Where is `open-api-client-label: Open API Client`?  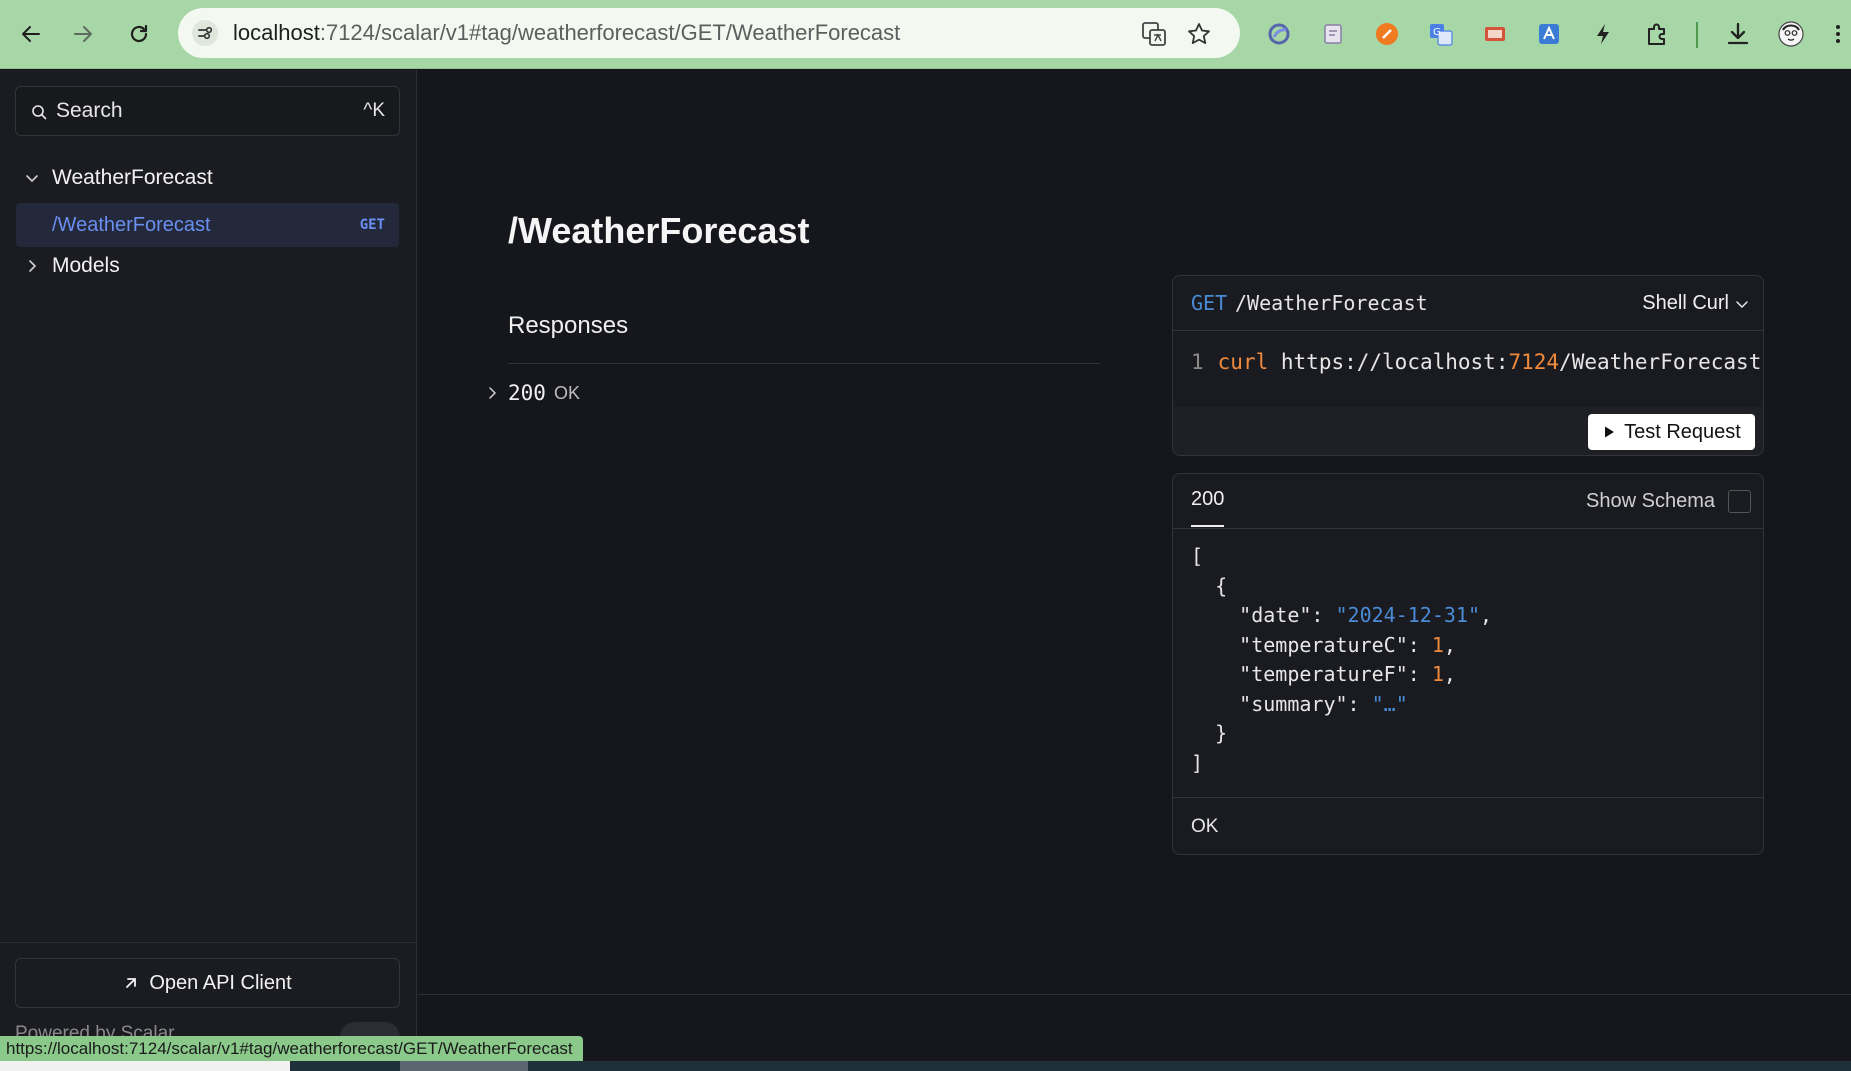
open-api-client-label: Open API Client is located at coordinates (220, 982).